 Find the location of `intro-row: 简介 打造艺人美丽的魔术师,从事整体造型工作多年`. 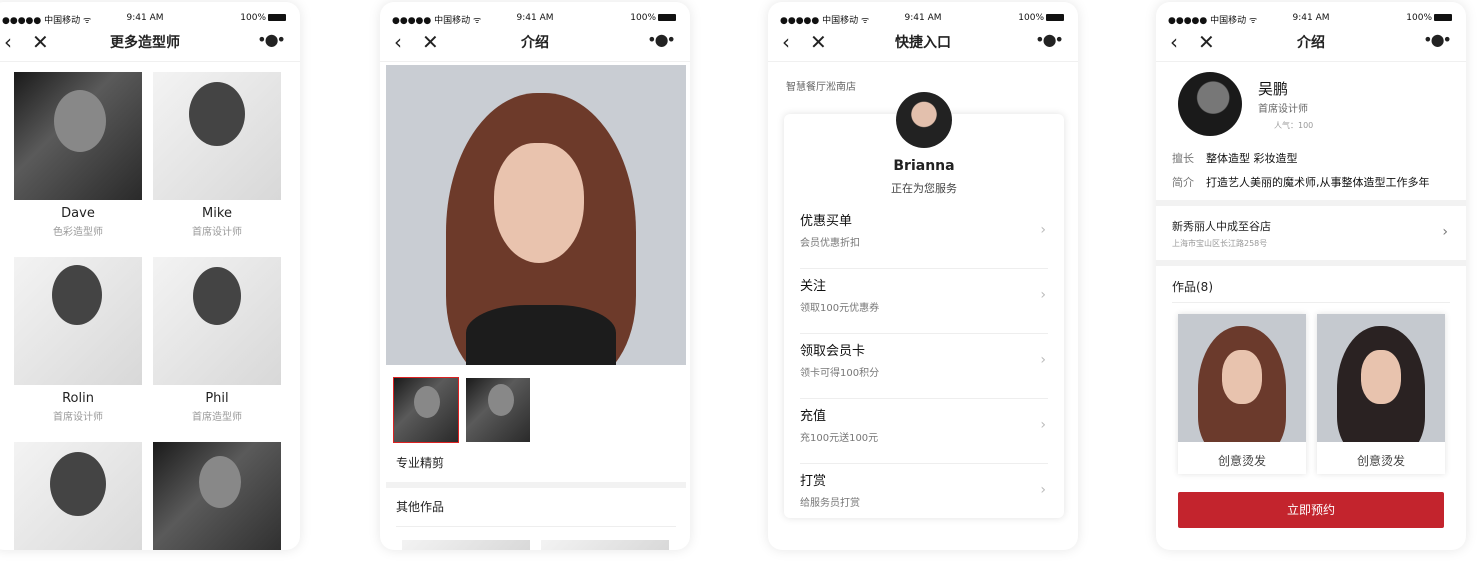

intro-row: 简介 打造艺人美丽的魔术师,从事整体造型工作多年 is located at coordinates (1301, 182).